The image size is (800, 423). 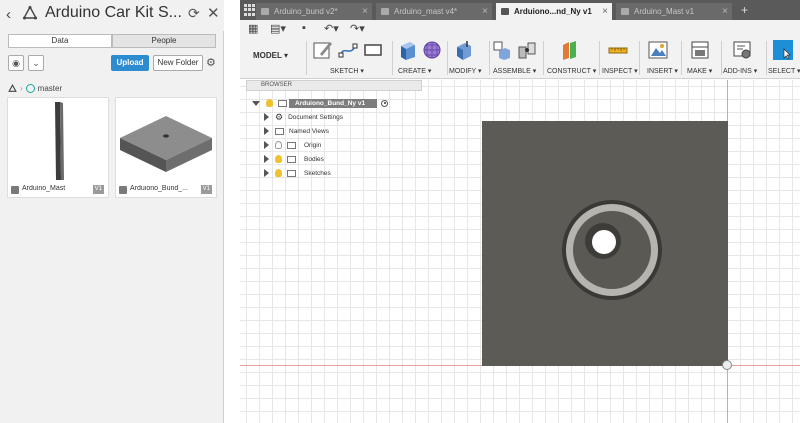 I want to click on chevron-down-icon: ⌄, so click(x=36, y=63).